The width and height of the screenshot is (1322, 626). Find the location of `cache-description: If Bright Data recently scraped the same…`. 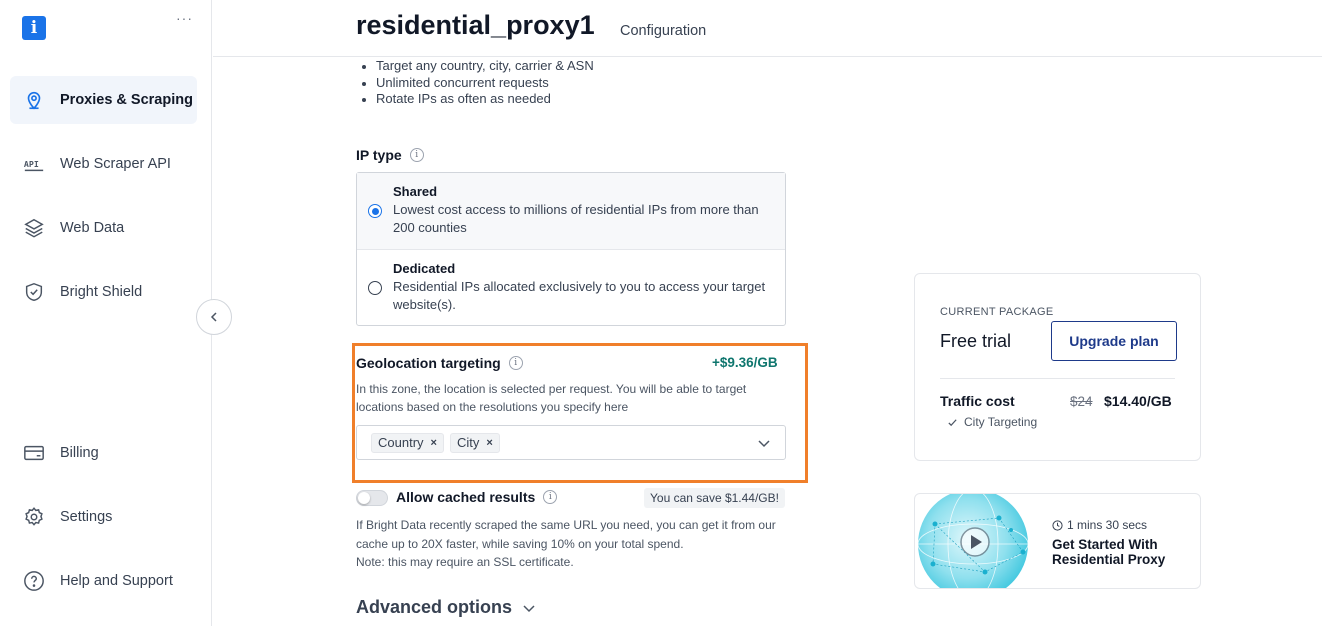

cache-description: If Bright Data recently scraped the same… is located at coordinates (576, 544).